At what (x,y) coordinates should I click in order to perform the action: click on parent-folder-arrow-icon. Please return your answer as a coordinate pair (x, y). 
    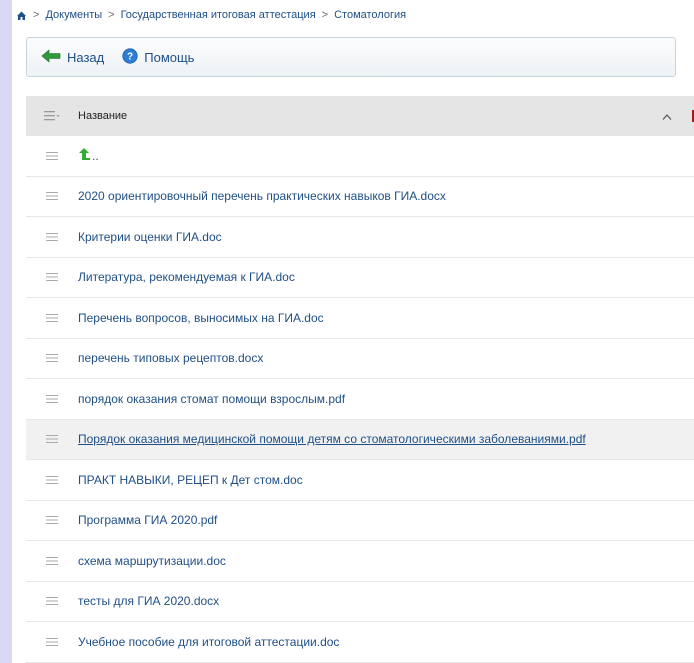
    Looking at the image, I should click on (84, 155).